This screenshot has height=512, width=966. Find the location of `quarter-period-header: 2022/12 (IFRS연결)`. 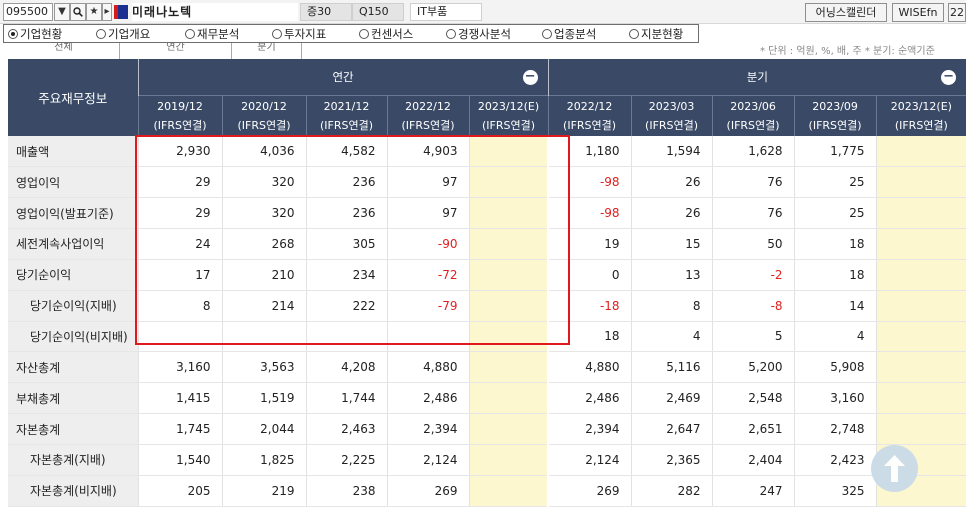

quarter-period-header: 2022/12 (IFRS연결) is located at coordinates (589, 115).